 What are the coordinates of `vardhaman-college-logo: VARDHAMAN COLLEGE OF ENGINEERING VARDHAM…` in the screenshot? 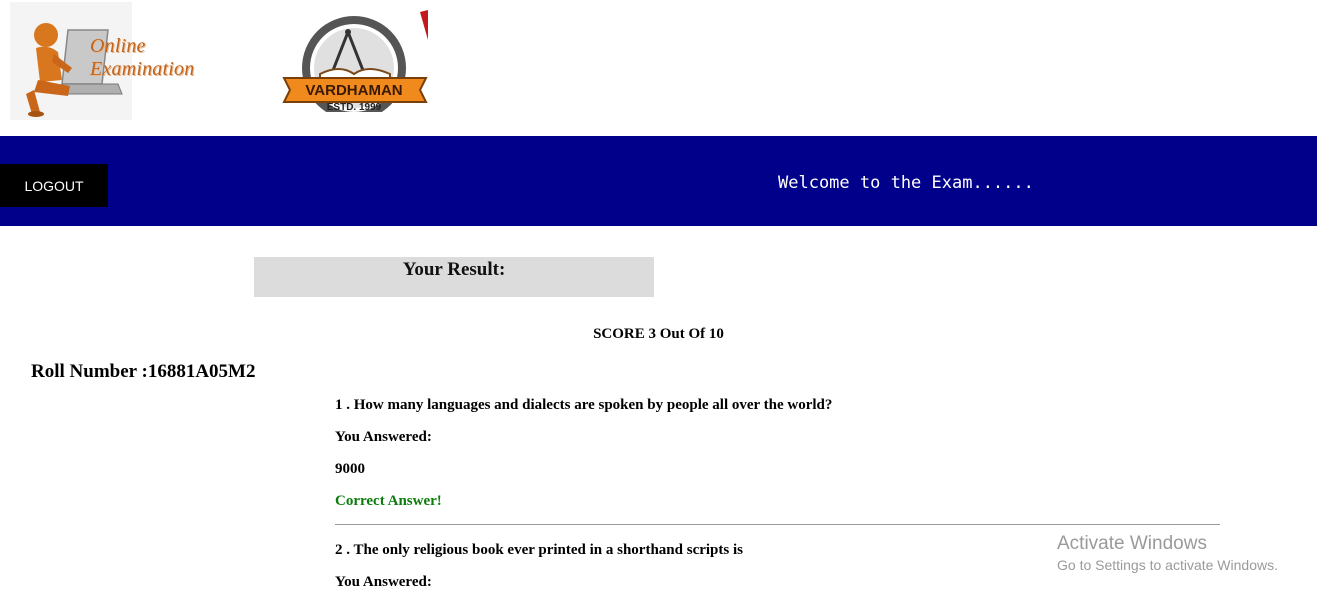 It's located at (354, 60).